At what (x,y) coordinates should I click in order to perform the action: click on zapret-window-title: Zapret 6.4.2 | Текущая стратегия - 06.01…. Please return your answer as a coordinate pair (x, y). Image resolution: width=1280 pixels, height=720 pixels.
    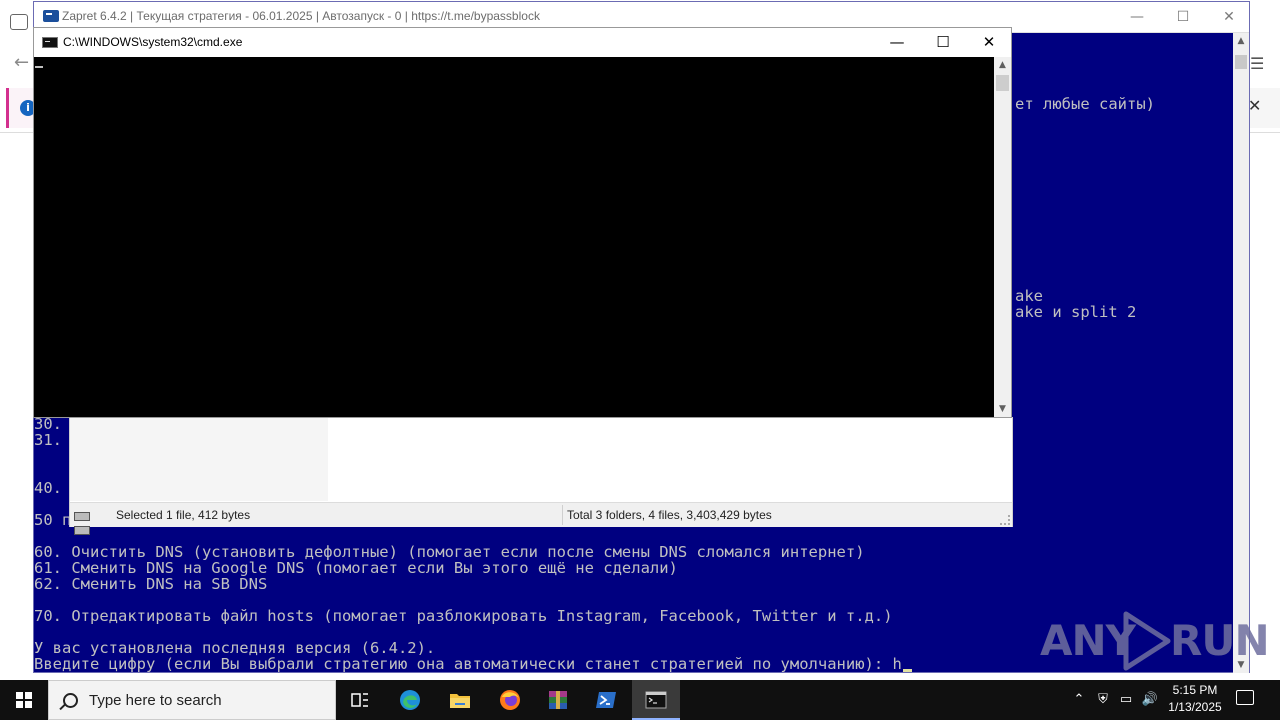
    Looking at the image, I should click on (301, 16).